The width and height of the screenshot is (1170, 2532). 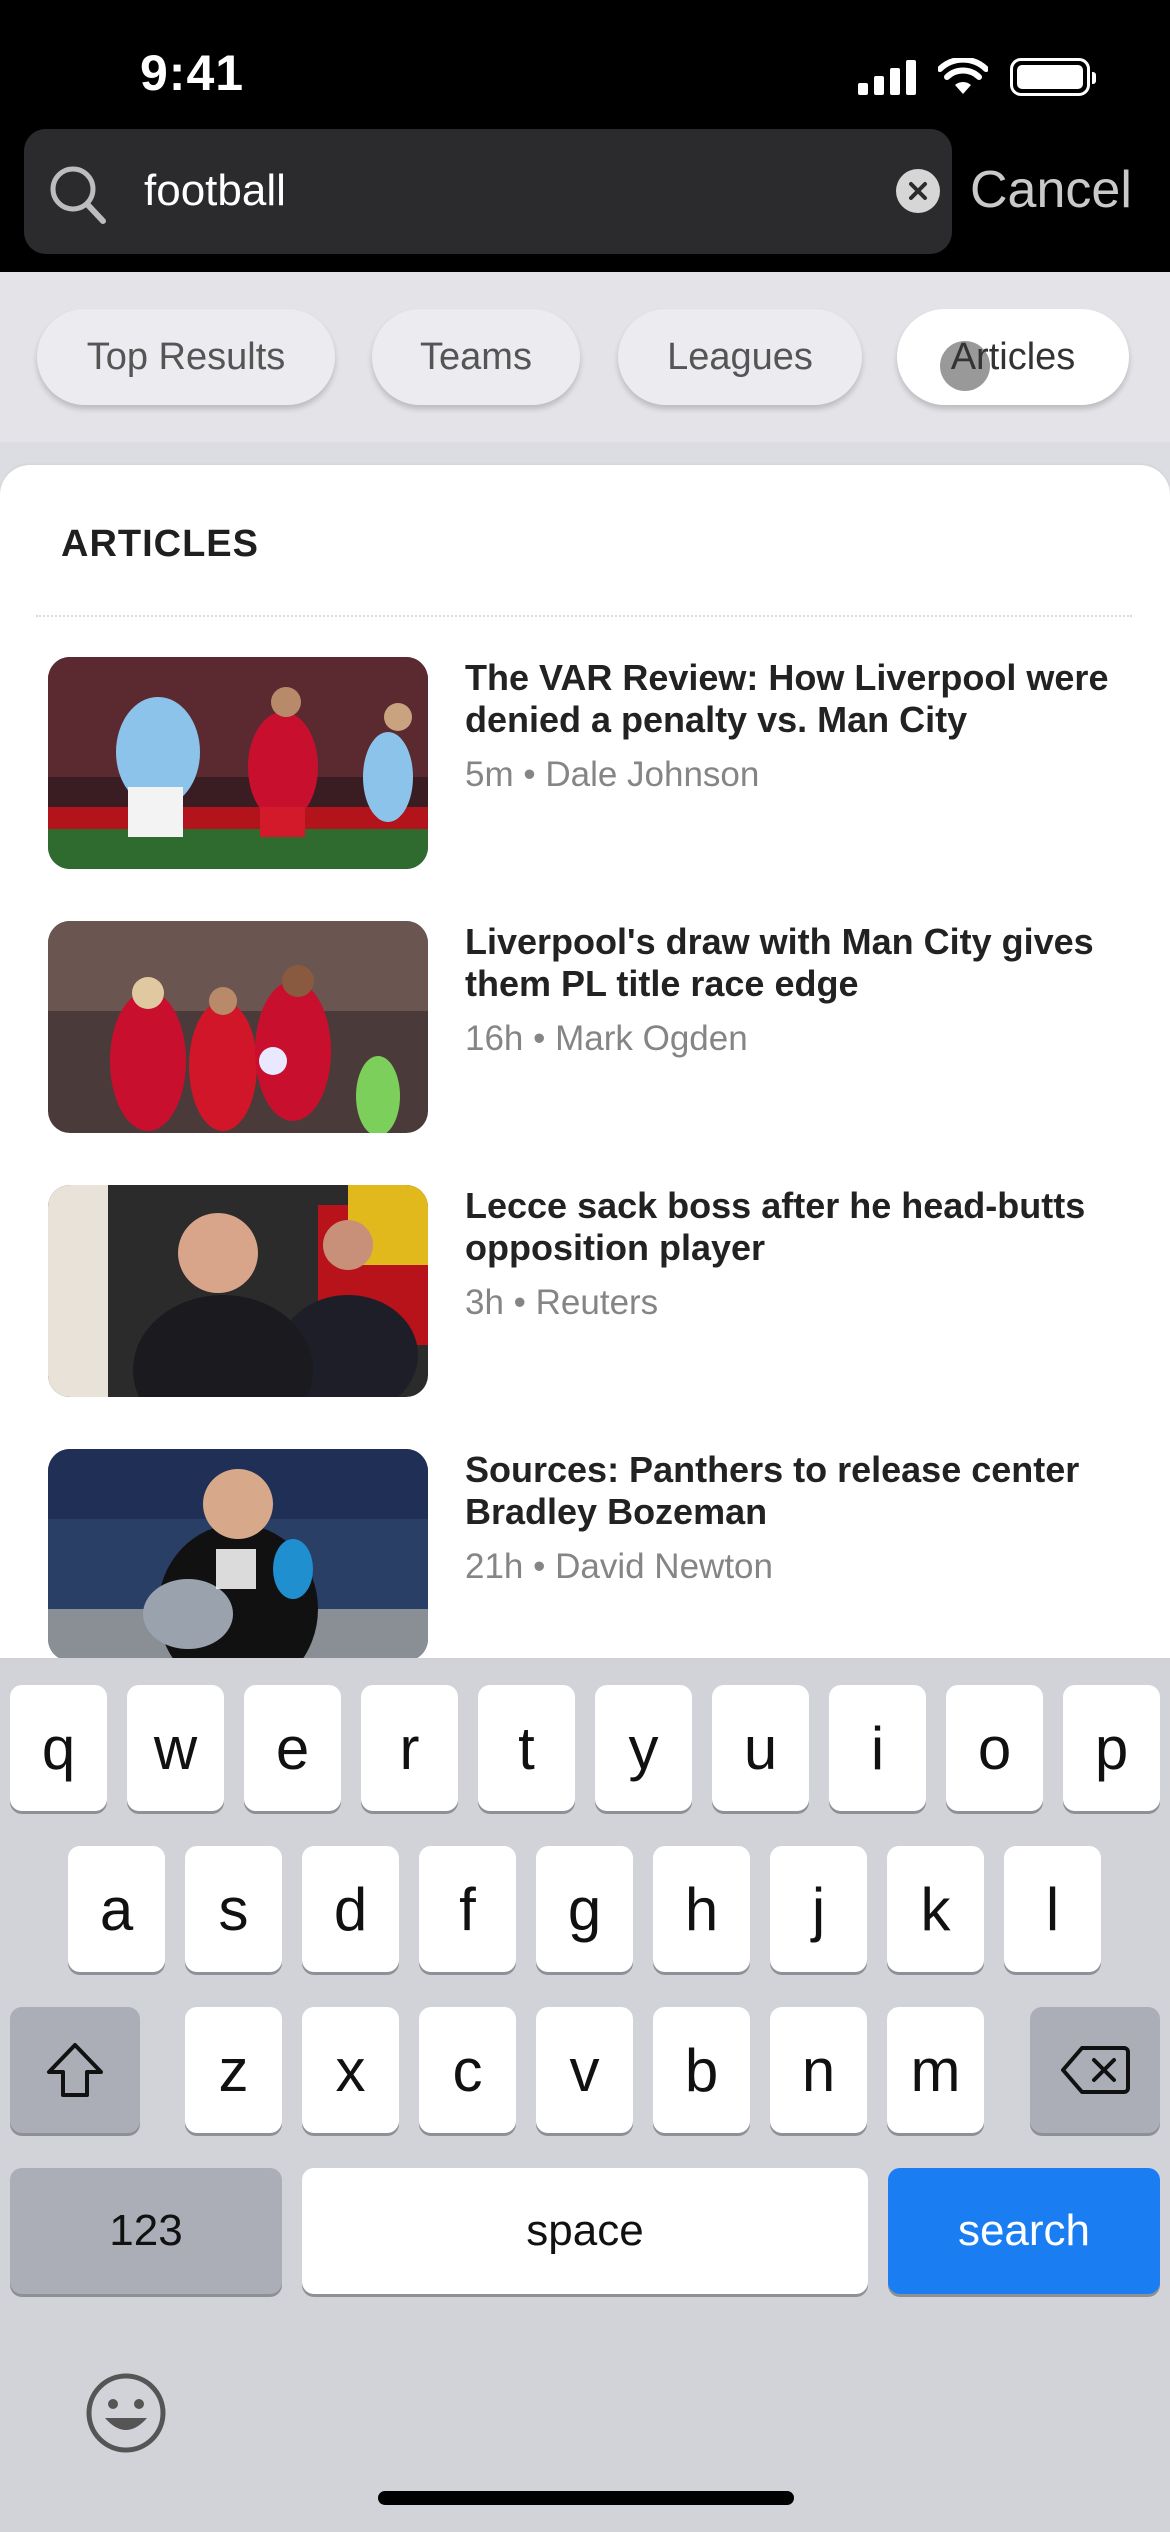 What do you see at coordinates (818, 2070) in the screenshot?
I see `key-n: n` at bounding box center [818, 2070].